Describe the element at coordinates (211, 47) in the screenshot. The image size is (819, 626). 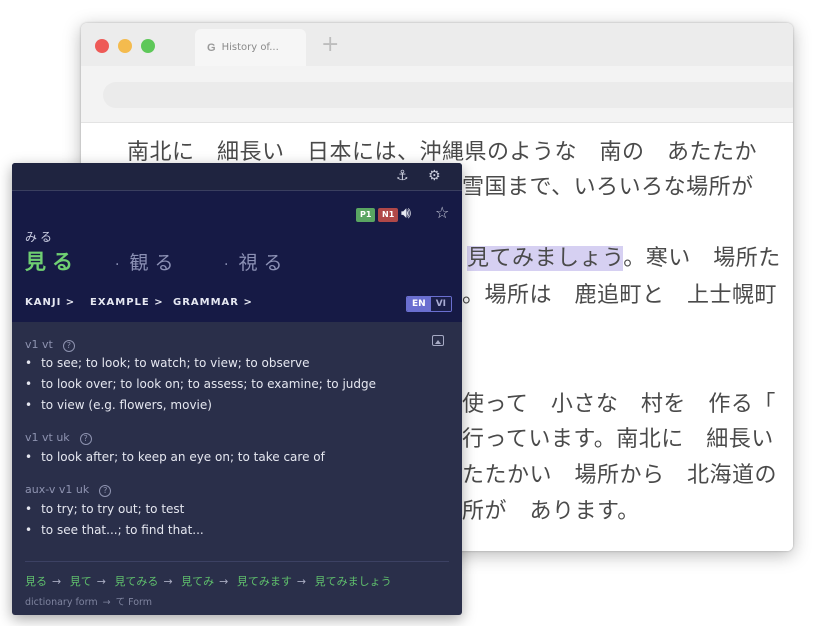
I see `site-favicon-icon: G` at that location.